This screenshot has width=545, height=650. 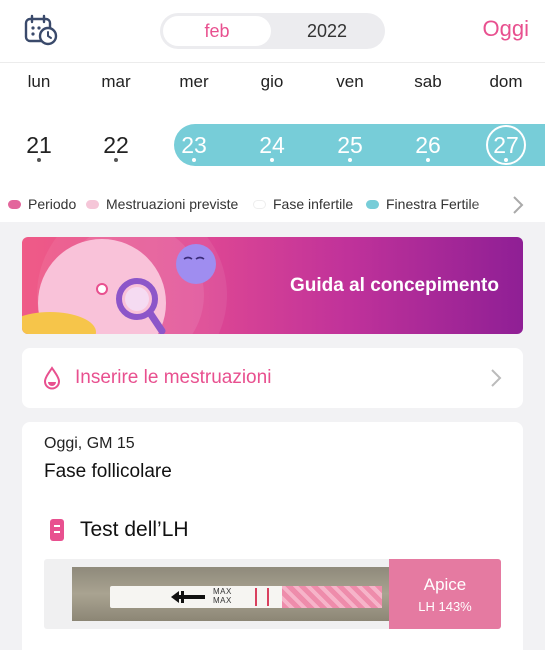 I want to click on day-number: 24, so click(x=272, y=144).